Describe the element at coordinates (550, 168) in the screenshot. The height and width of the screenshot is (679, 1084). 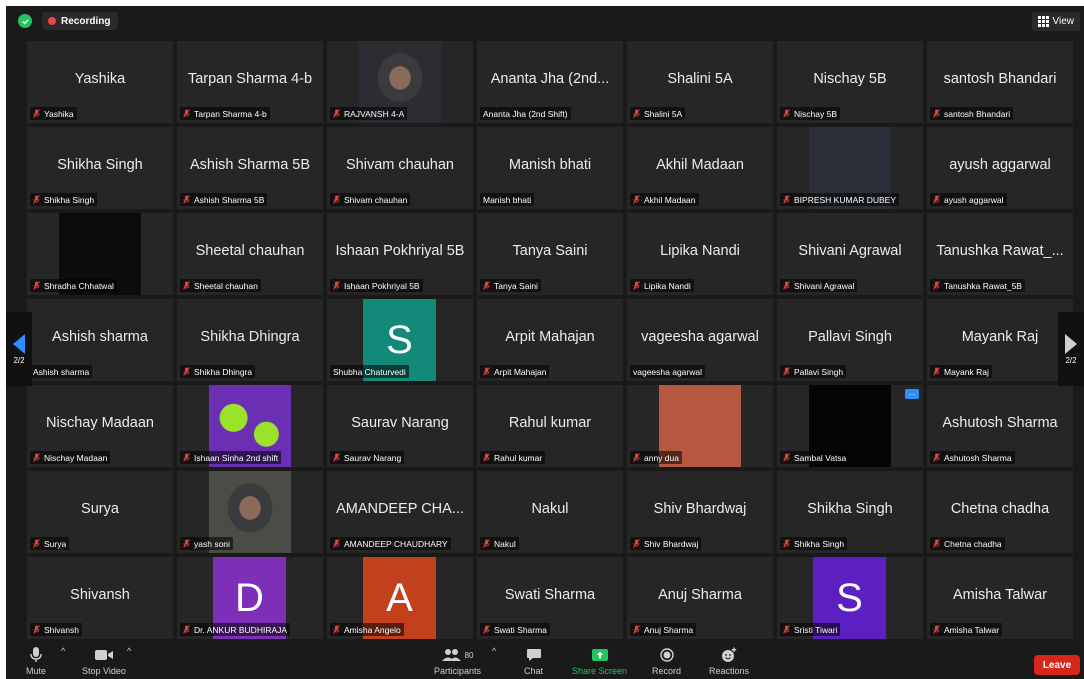
I see `participant-tile: Manish bhati Manish bhati` at that location.